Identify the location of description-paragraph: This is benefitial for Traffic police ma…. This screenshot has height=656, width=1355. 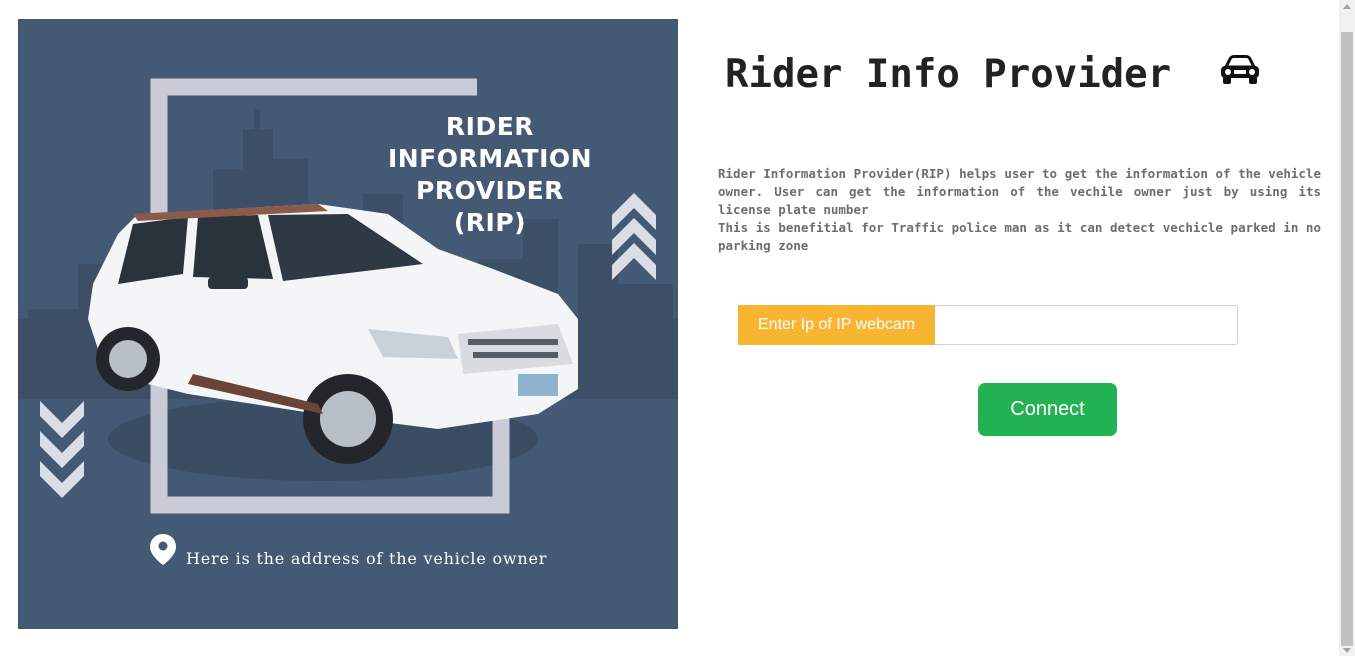
(1019, 236).